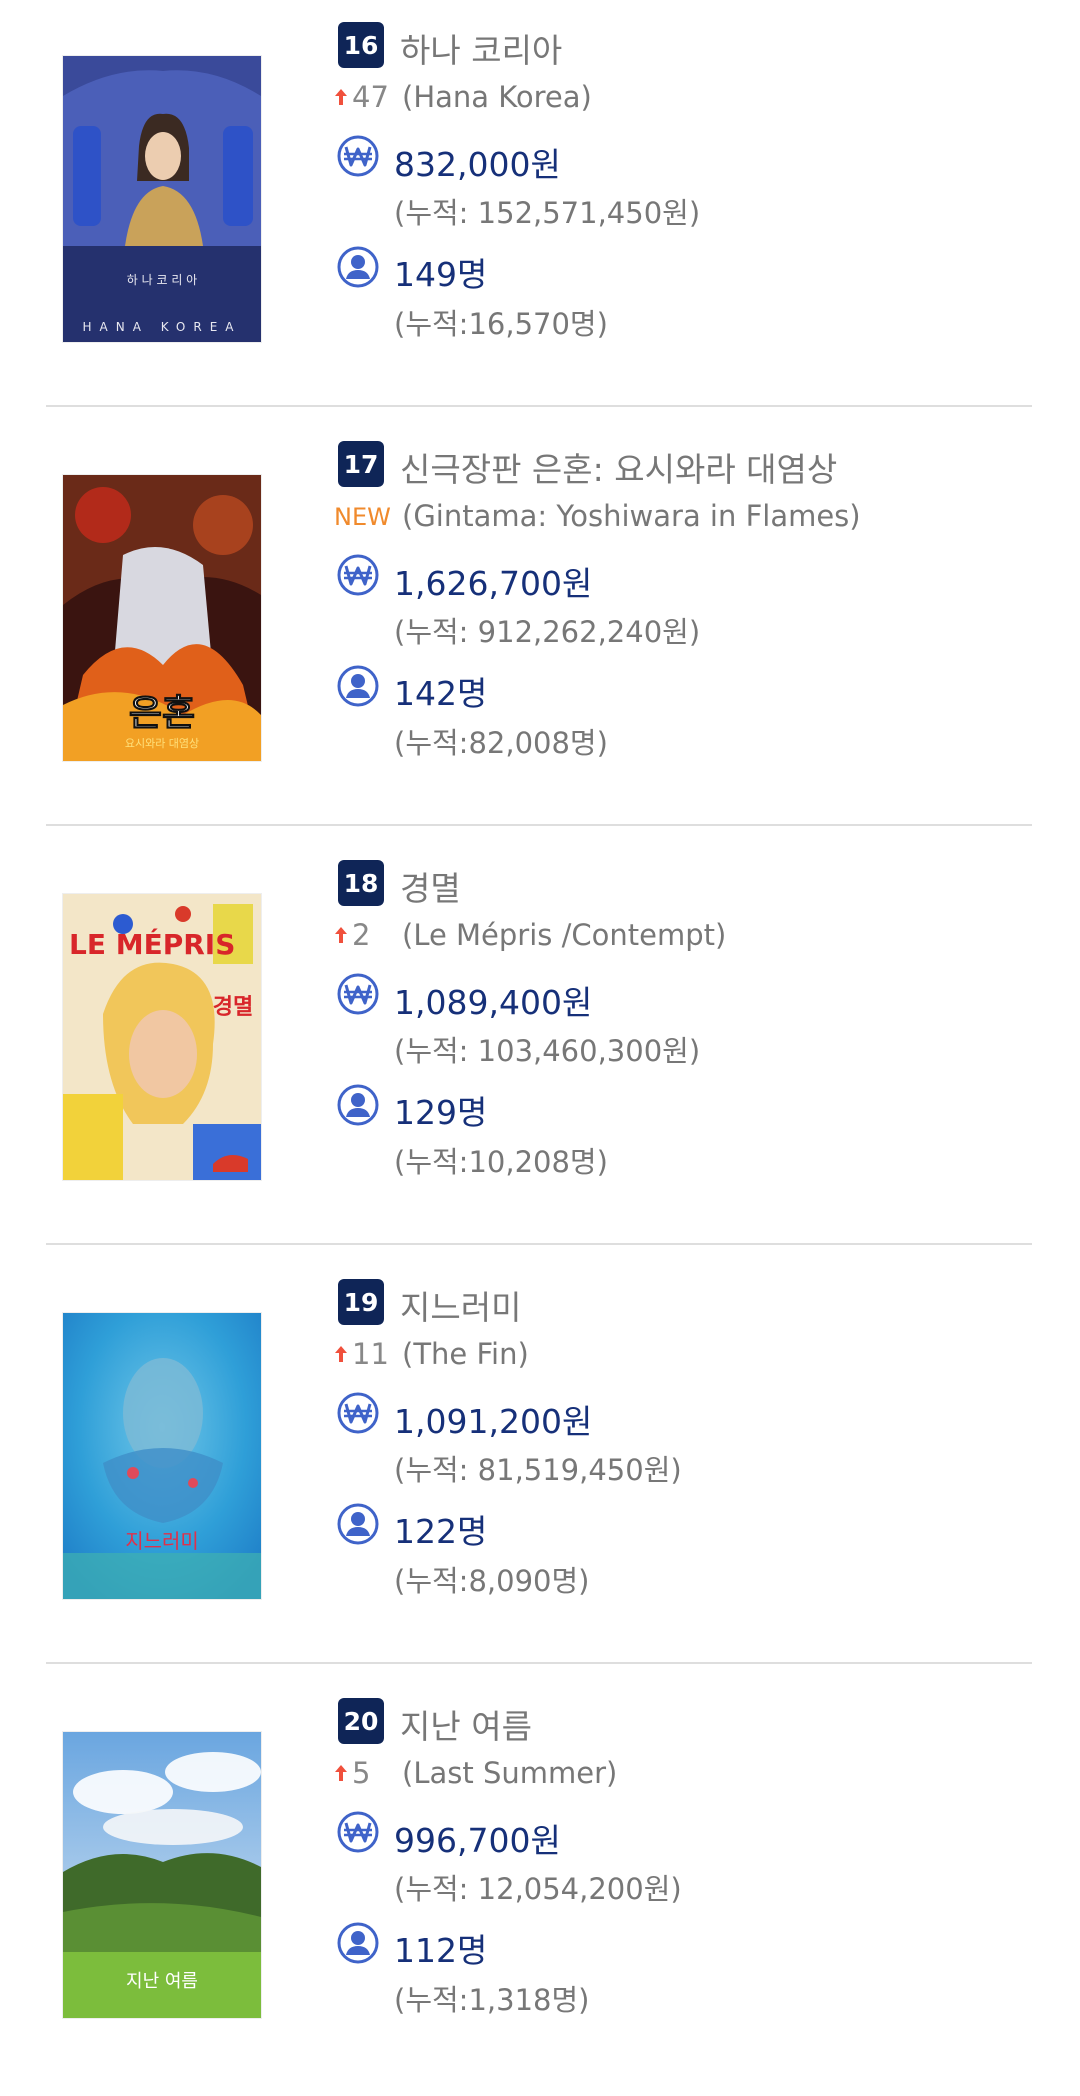  What do you see at coordinates (162, 713) in the screenshot?
I see `poster-caption: 은혼` at bounding box center [162, 713].